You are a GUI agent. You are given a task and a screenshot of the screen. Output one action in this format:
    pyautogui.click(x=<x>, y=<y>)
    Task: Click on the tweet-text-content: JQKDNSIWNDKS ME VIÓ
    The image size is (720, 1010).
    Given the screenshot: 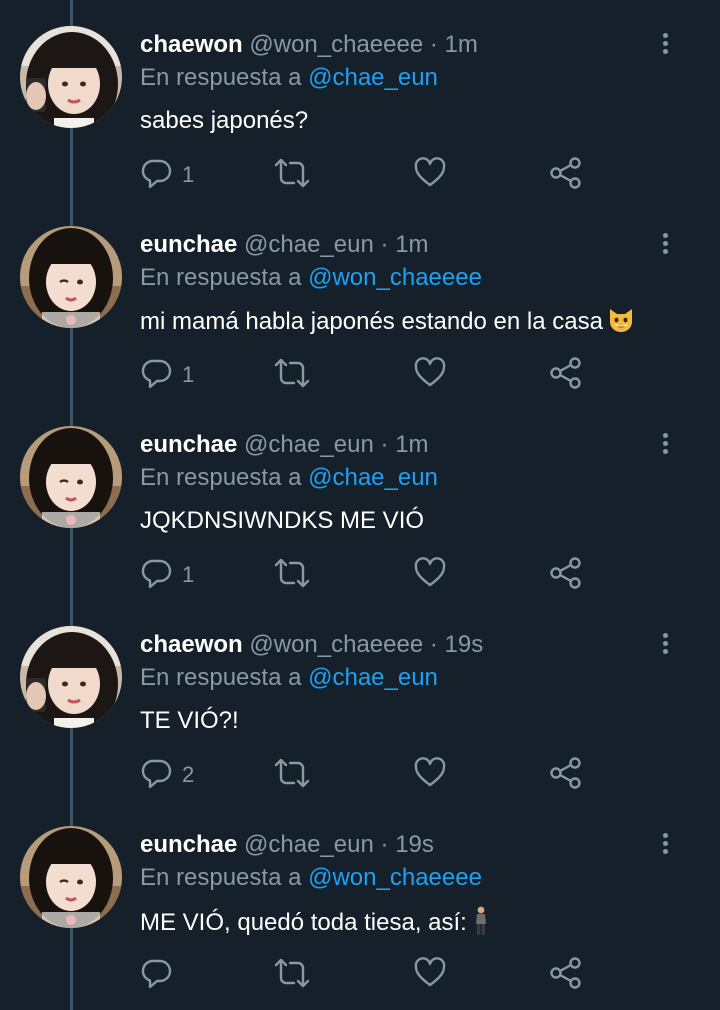 What is the action you would take?
    pyautogui.click(x=282, y=520)
    